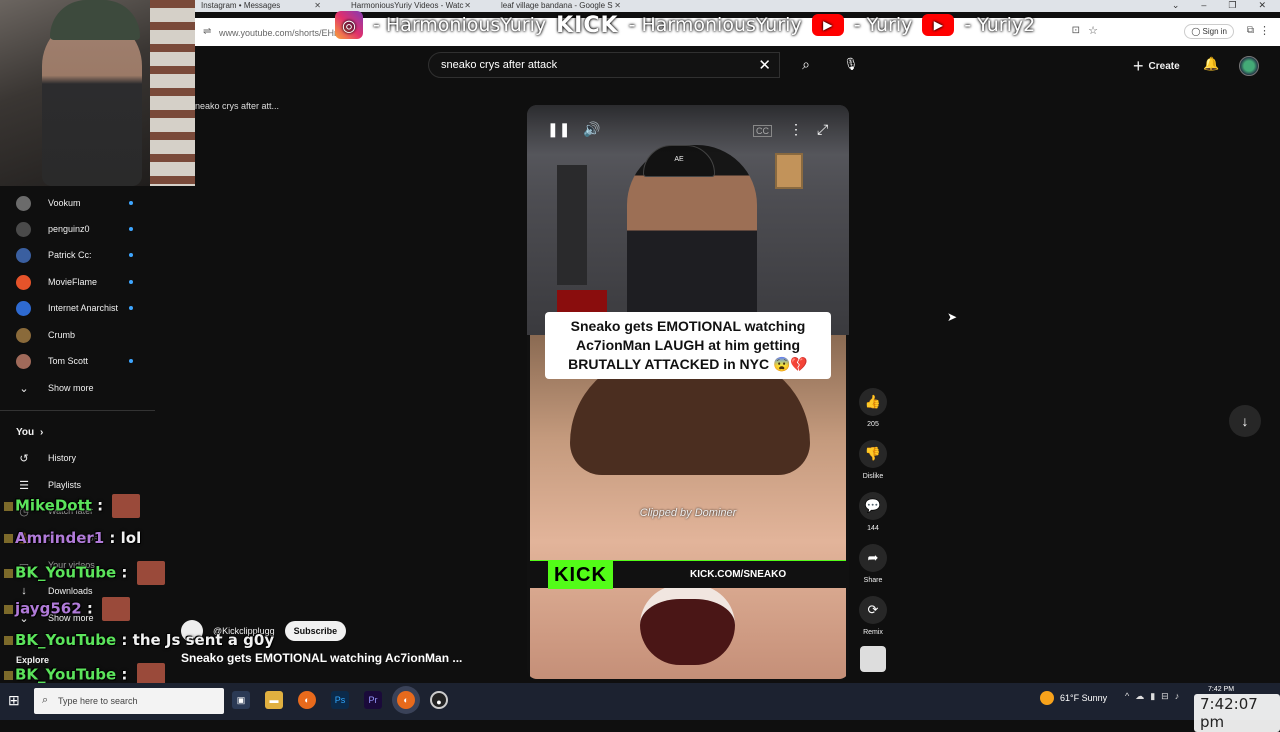 The image size is (1280, 732). Describe the element at coordinates (207, 31) in the screenshot. I see `site-settings-icon: ⇌` at that location.